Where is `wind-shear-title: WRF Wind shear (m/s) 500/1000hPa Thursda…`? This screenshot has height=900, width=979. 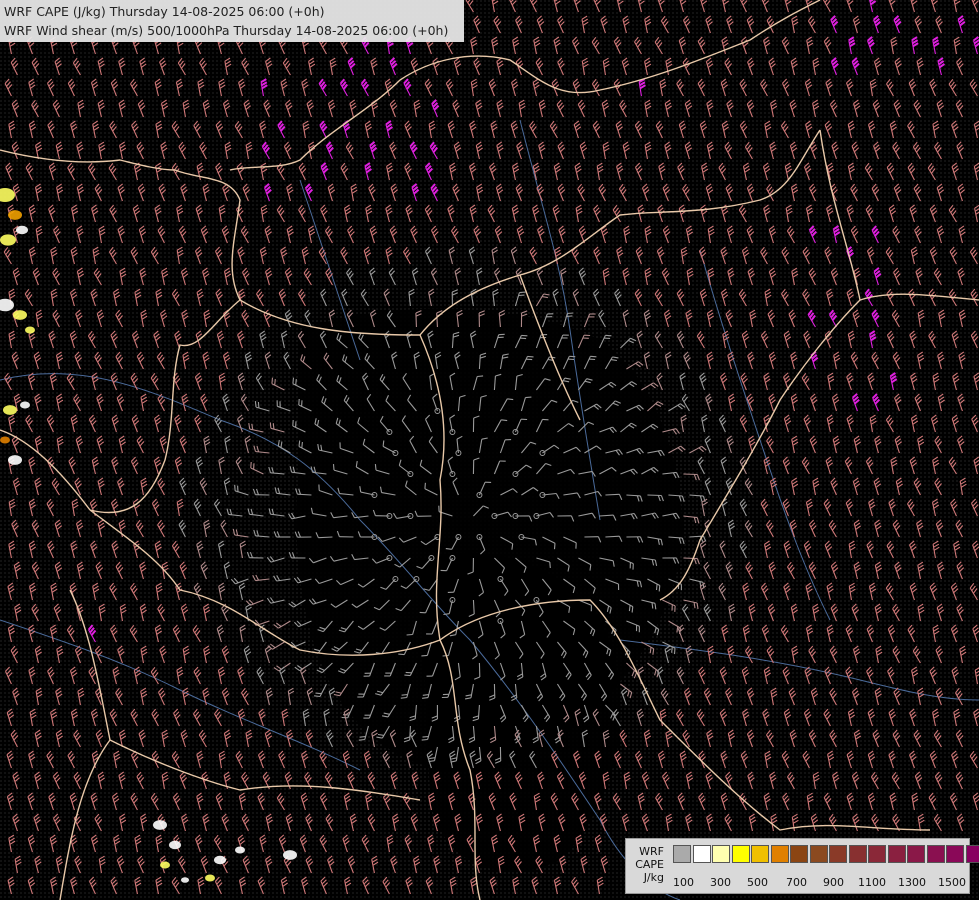 wind-shear-title: WRF Wind shear (m/s) 500/1000hPa Thursda… is located at coordinates (226, 30).